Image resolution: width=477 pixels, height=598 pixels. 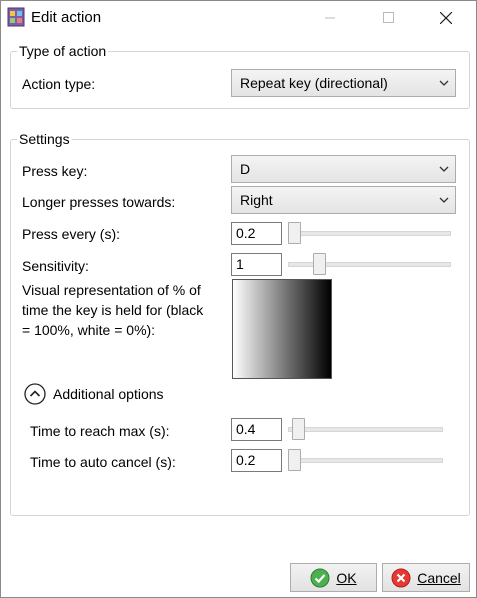 What do you see at coordinates (71, 234) in the screenshot?
I see `press-every-label: Press every (s):` at bounding box center [71, 234].